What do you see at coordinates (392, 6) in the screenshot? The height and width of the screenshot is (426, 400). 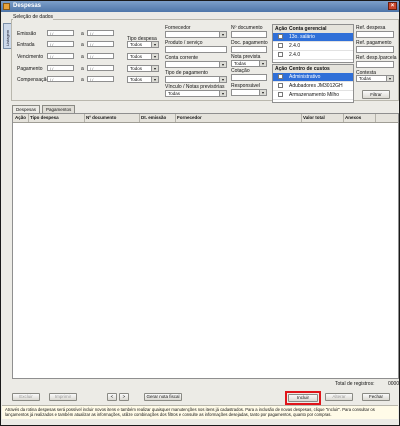 I see `close-window-button: ×` at bounding box center [392, 6].